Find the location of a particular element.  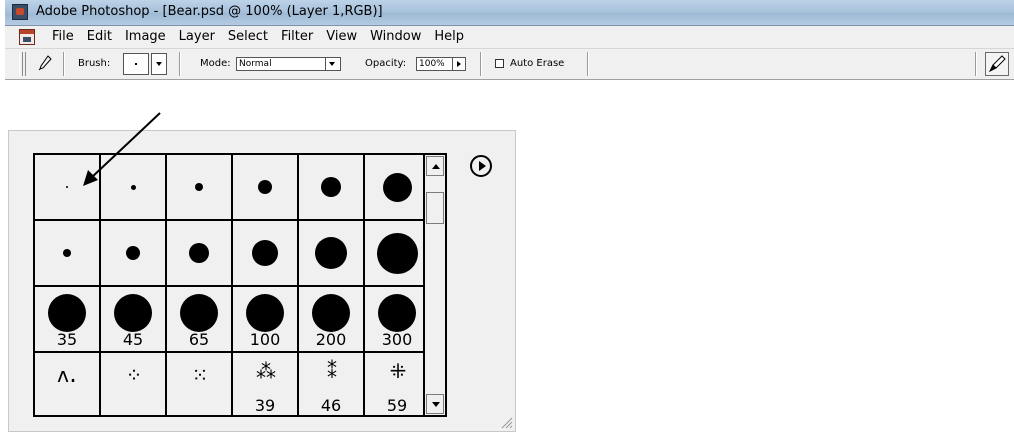

toolbar-grip-line is located at coordinates (25, 64).